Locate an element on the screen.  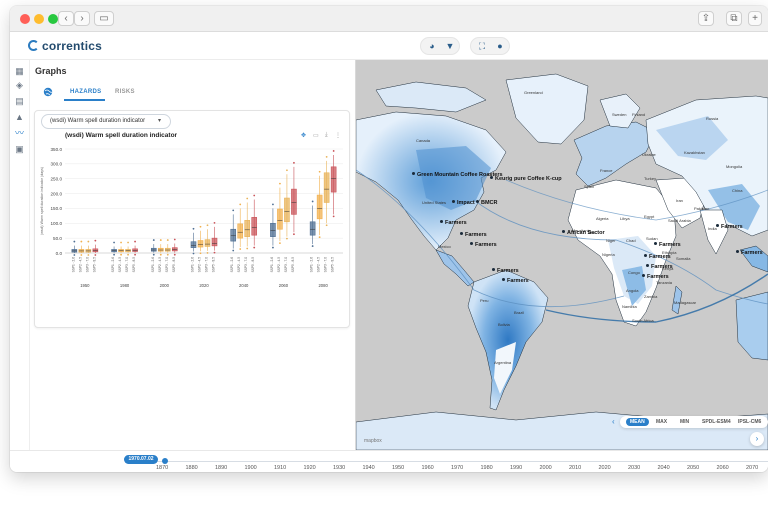
graphs-icon: 〰 is located at coordinates (19, 133).